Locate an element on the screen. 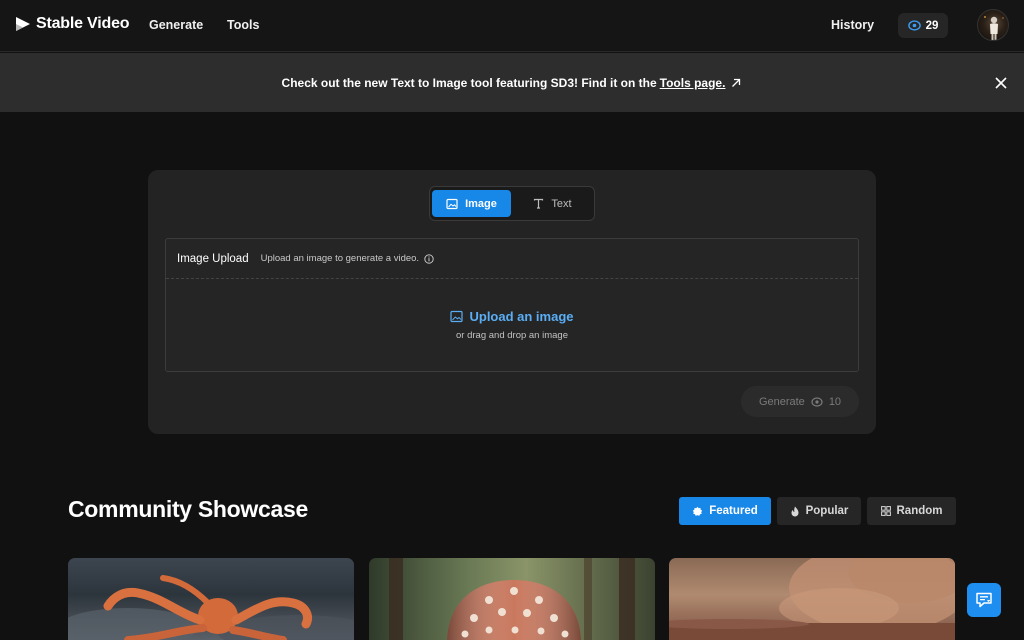 The height and width of the screenshot is (640, 1024). feedback-chat-button is located at coordinates (984, 600).